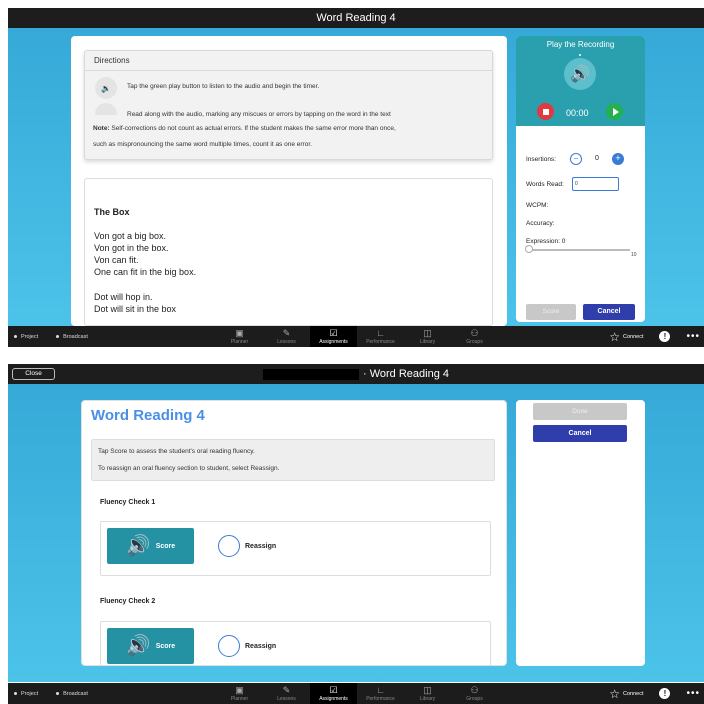  What do you see at coordinates (288, 61) in the screenshot?
I see `directions-header: Directions` at bounding box center [288, 61].